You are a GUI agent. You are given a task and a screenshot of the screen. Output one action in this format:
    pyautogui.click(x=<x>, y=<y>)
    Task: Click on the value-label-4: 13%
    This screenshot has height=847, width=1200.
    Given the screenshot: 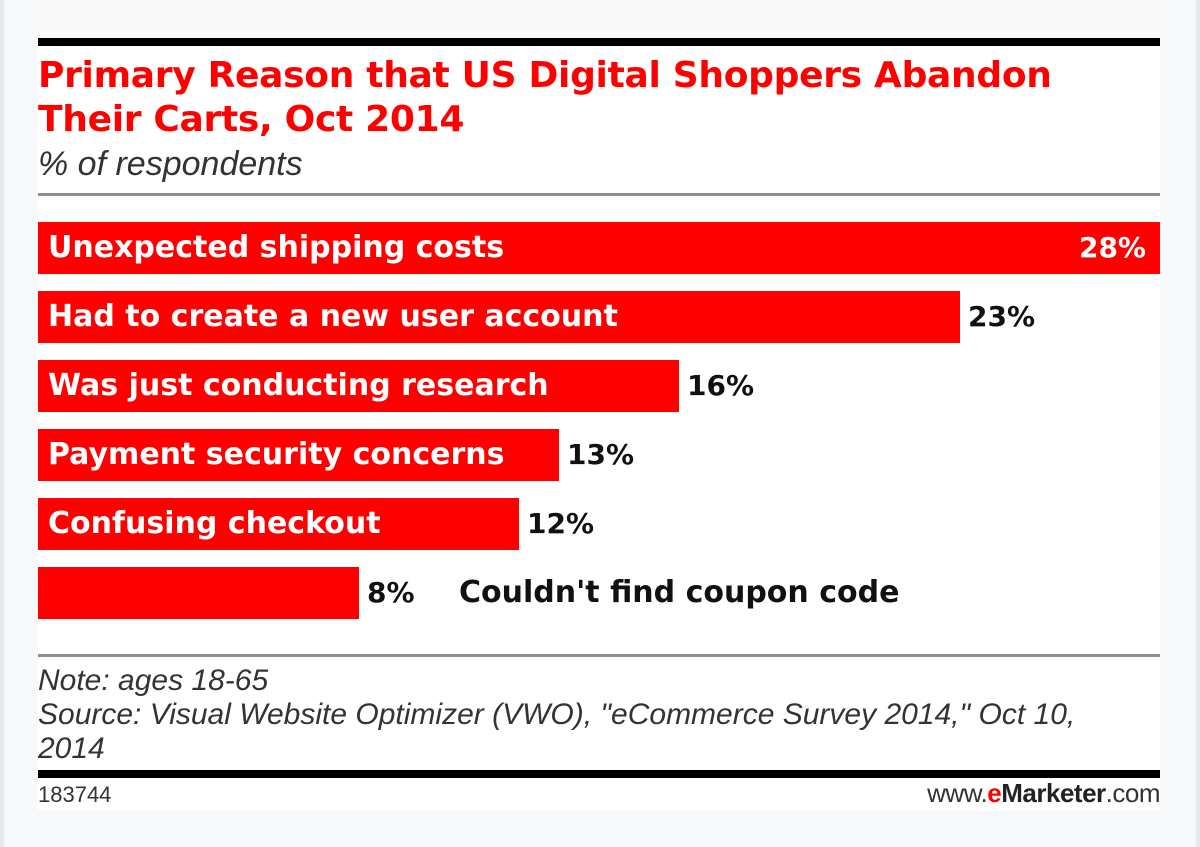 What is the action you would take?
    pyautogui.click(x=601, y=454)
    